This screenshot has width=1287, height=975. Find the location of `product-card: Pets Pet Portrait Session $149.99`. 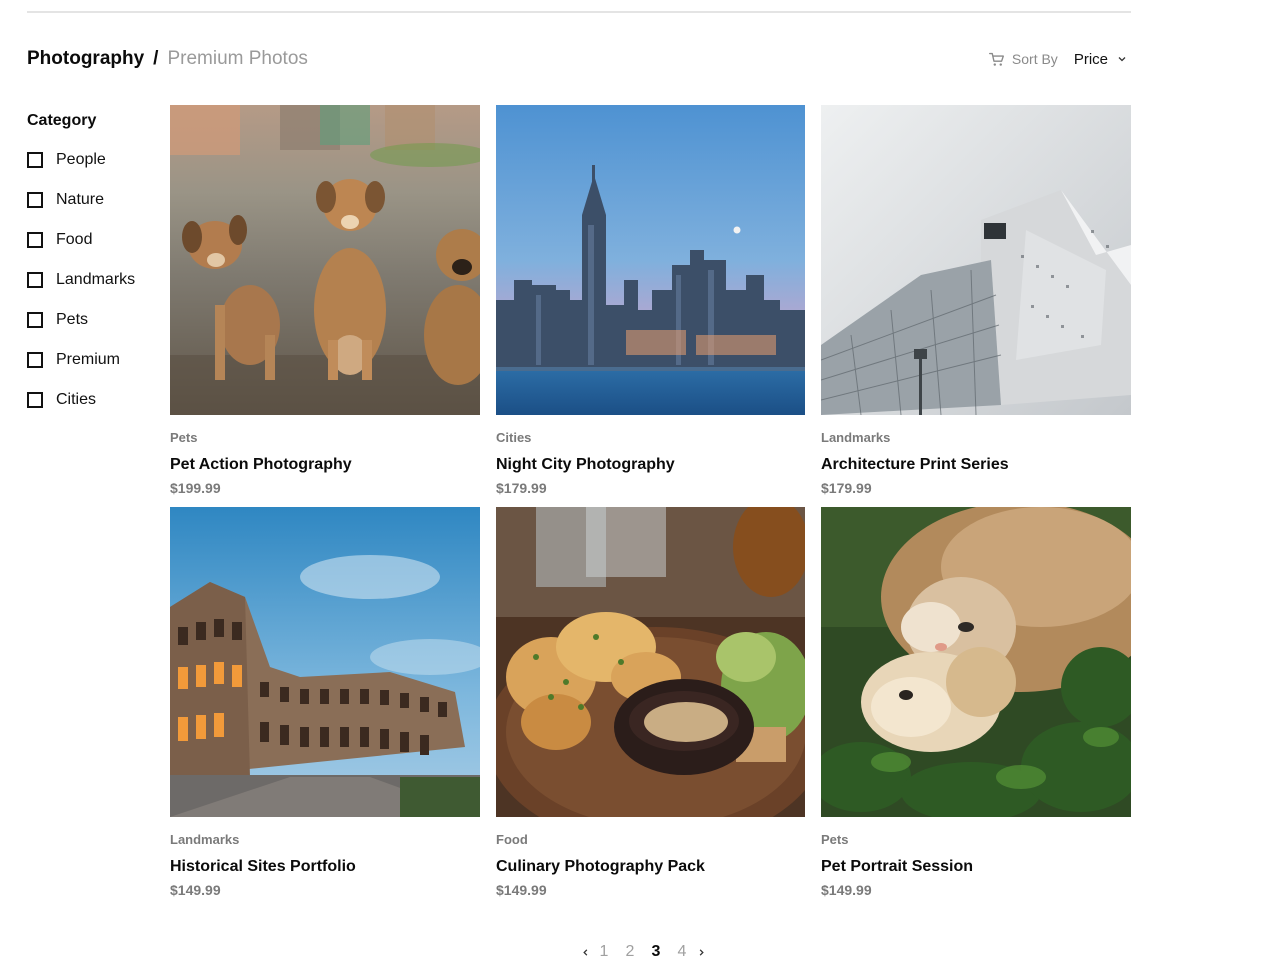

product-card: Pets Pet Portrait Session $149.99 is located at coordinates (976, 703).